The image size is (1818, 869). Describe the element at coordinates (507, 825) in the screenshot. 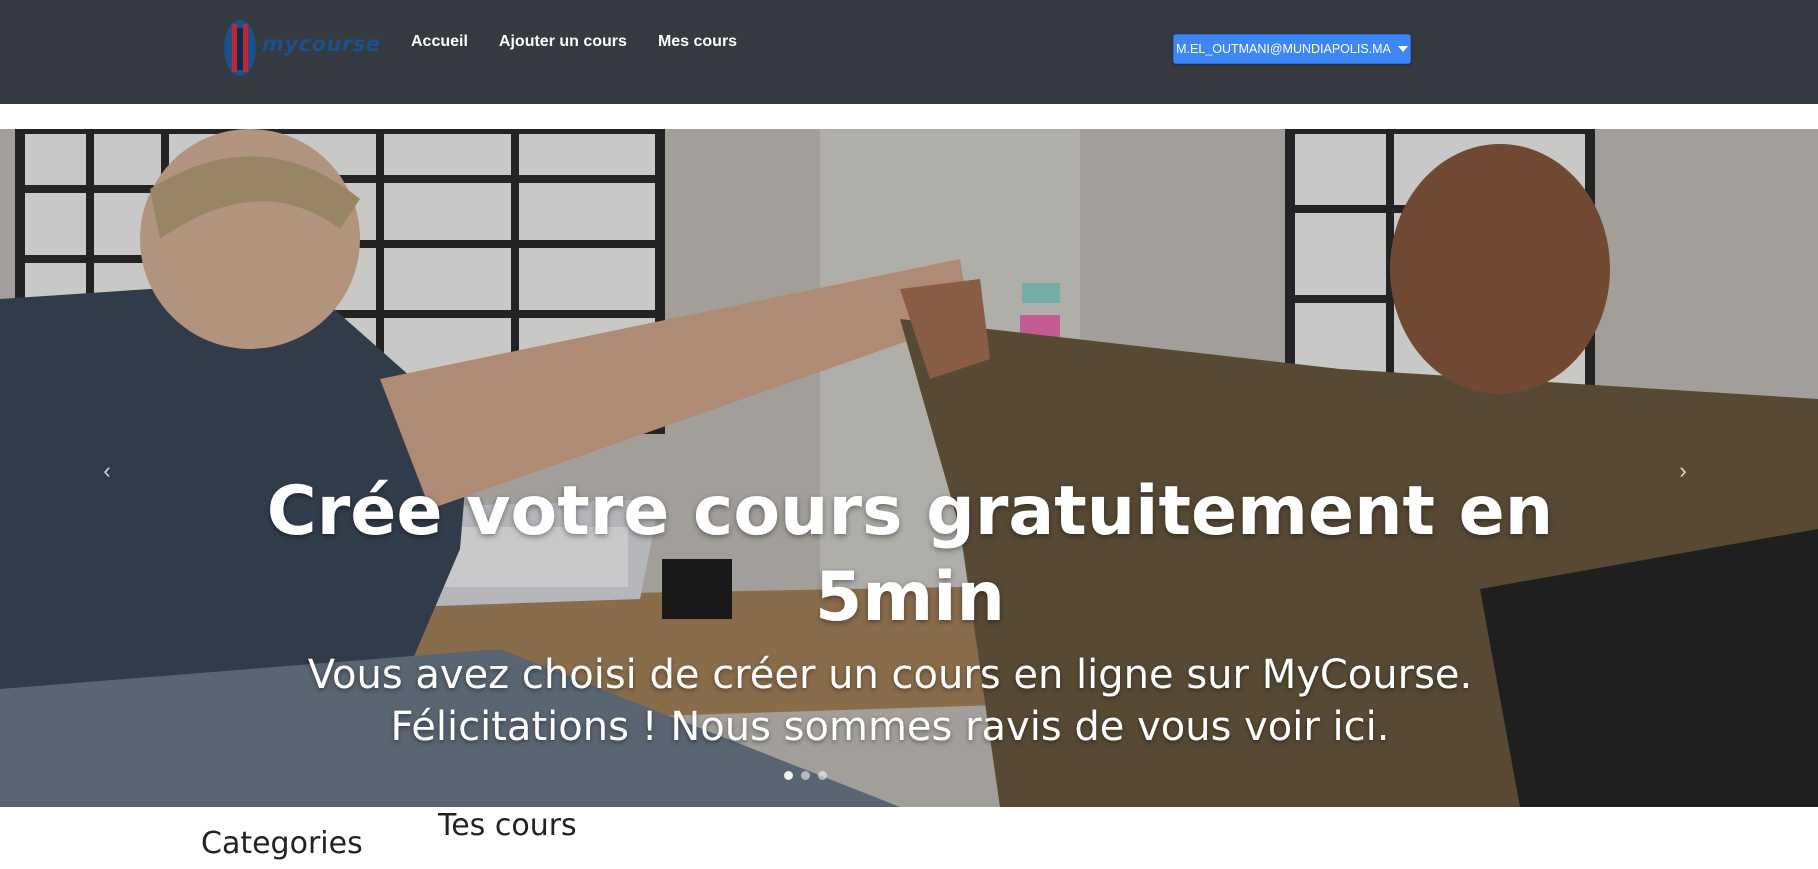

I see `courses-heading: Tes cours` at that location.